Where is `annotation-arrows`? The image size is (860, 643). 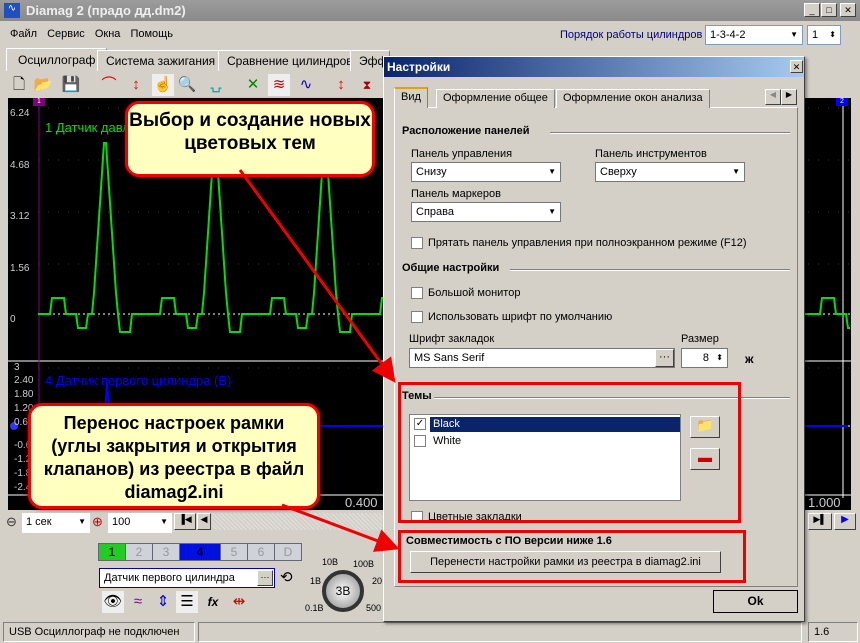
annotation-arrows is located at coordinates (319, 360).